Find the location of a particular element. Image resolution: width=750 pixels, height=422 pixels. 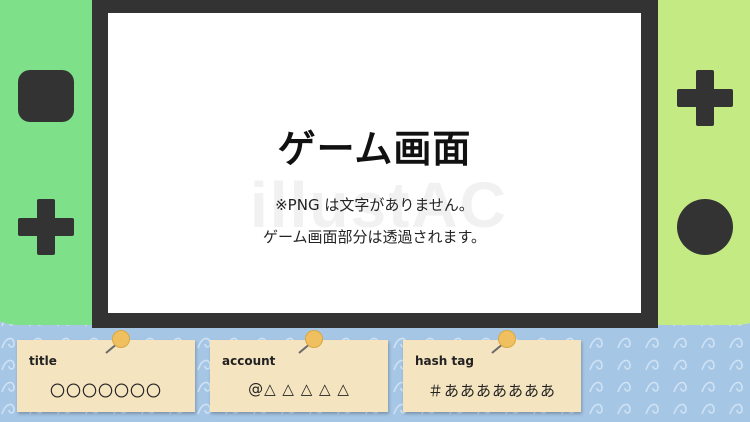

card-label: hash tag is located at coordinates (444, 361).